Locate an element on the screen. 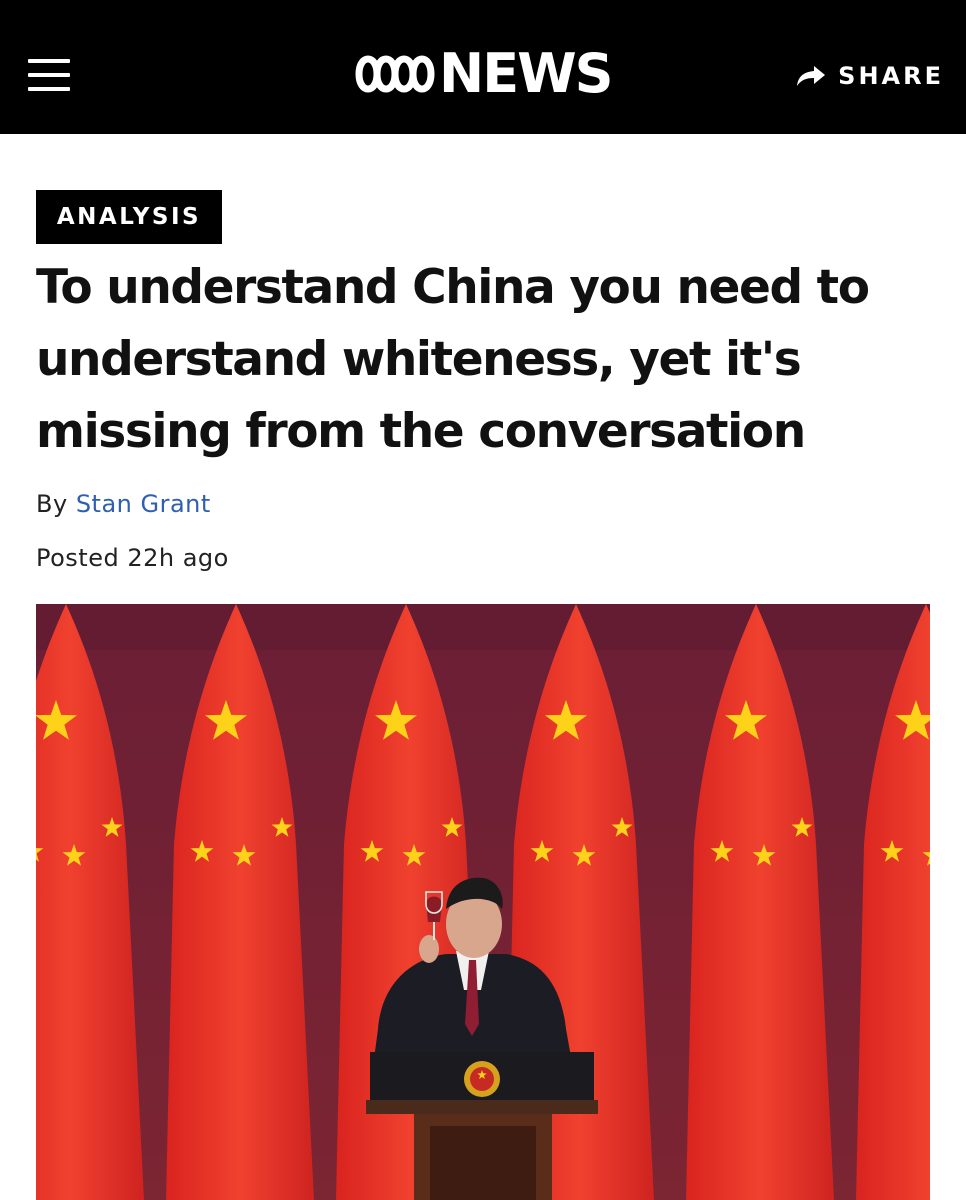 The width and height of the screenshot is (966, 1200). top-navigation-bar: NEWS SHARE is located at coordinates (483, 67).